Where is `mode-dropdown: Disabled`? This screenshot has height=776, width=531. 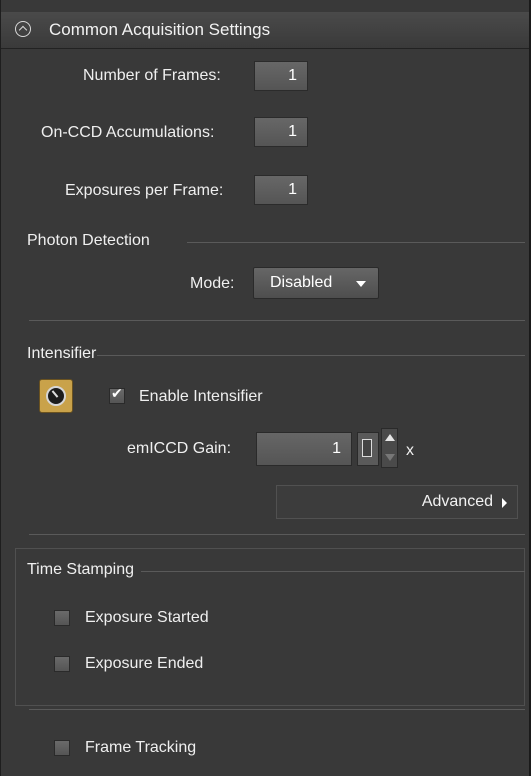 mode-dropdown: Disabled is located at coordinates (316, 283).